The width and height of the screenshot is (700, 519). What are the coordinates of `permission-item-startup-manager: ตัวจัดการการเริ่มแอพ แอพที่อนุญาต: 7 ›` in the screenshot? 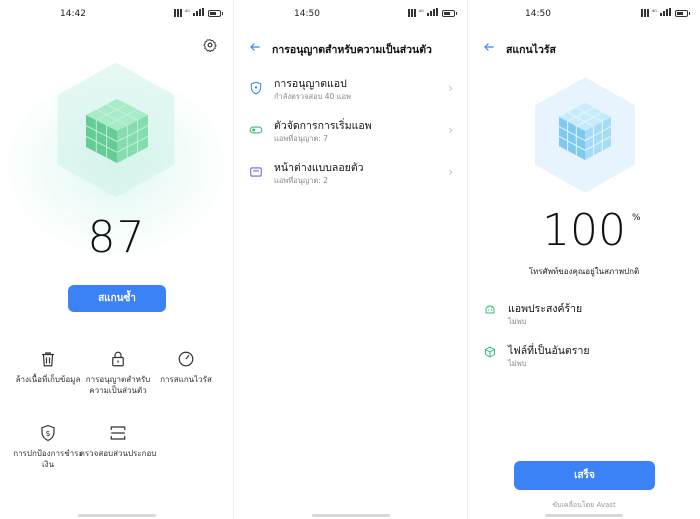 It's located at (350, 133).